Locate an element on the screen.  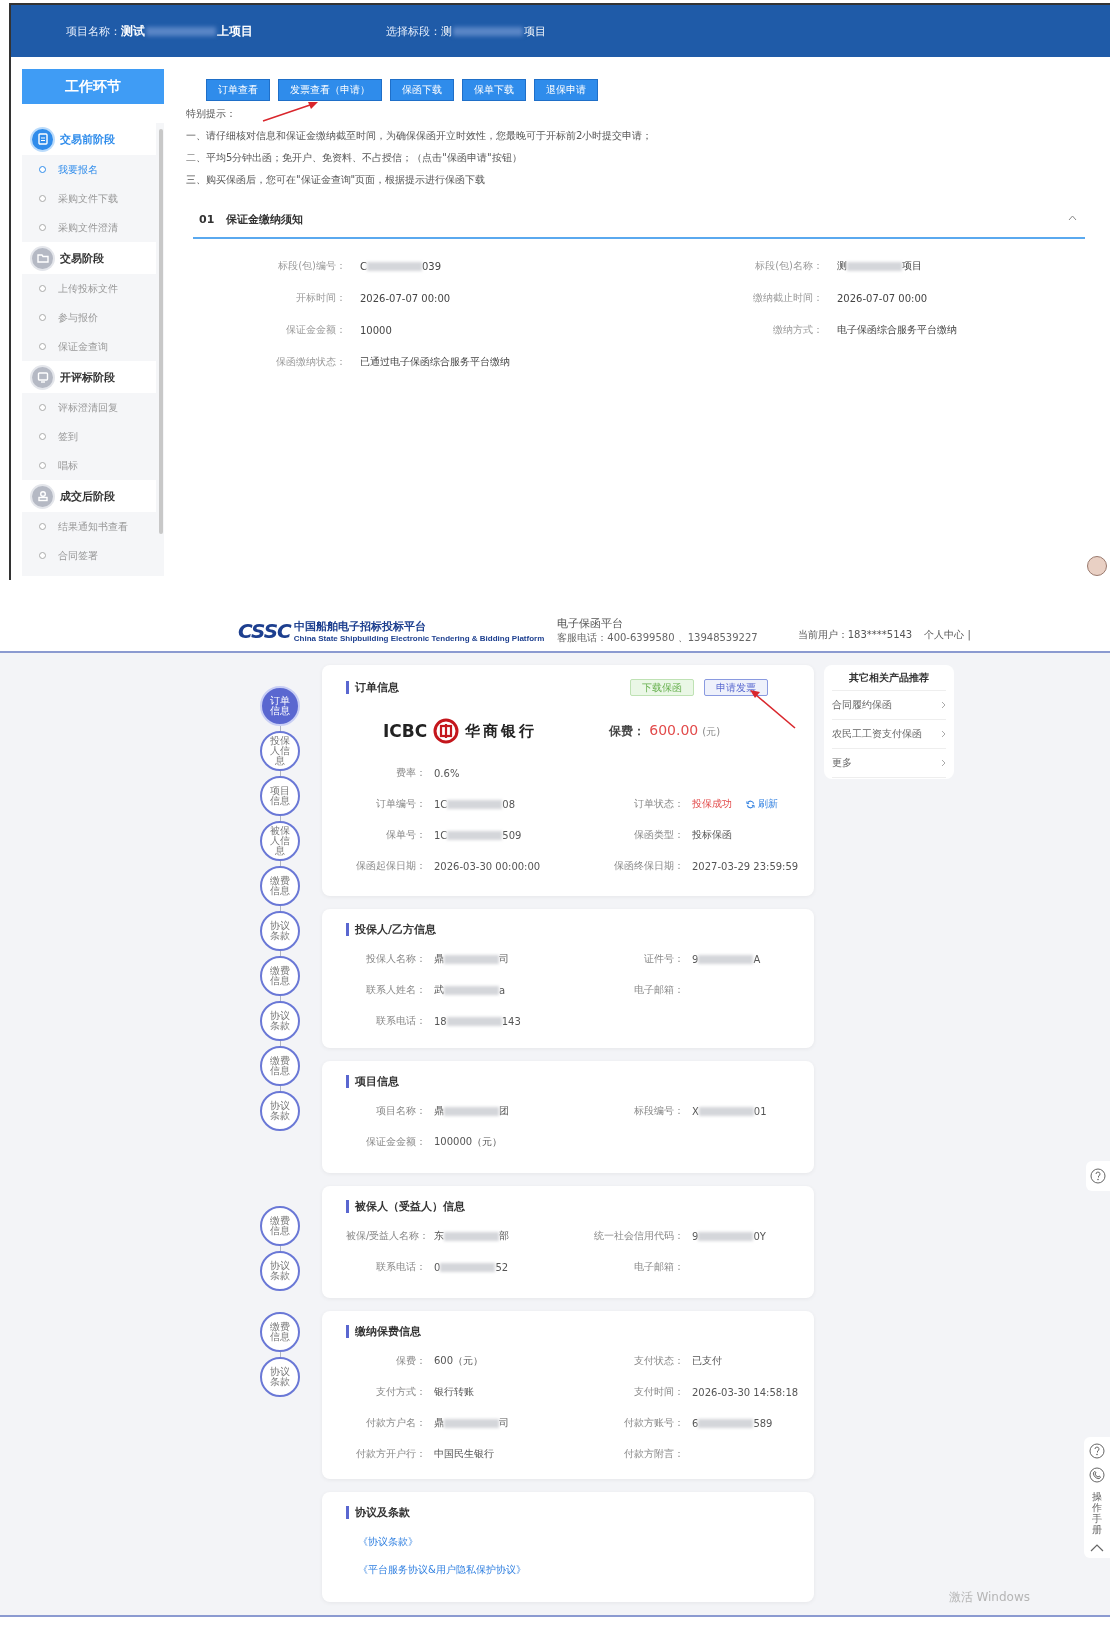
sidebar-phase: 交易阶段 is located at coordinates (89, 258).